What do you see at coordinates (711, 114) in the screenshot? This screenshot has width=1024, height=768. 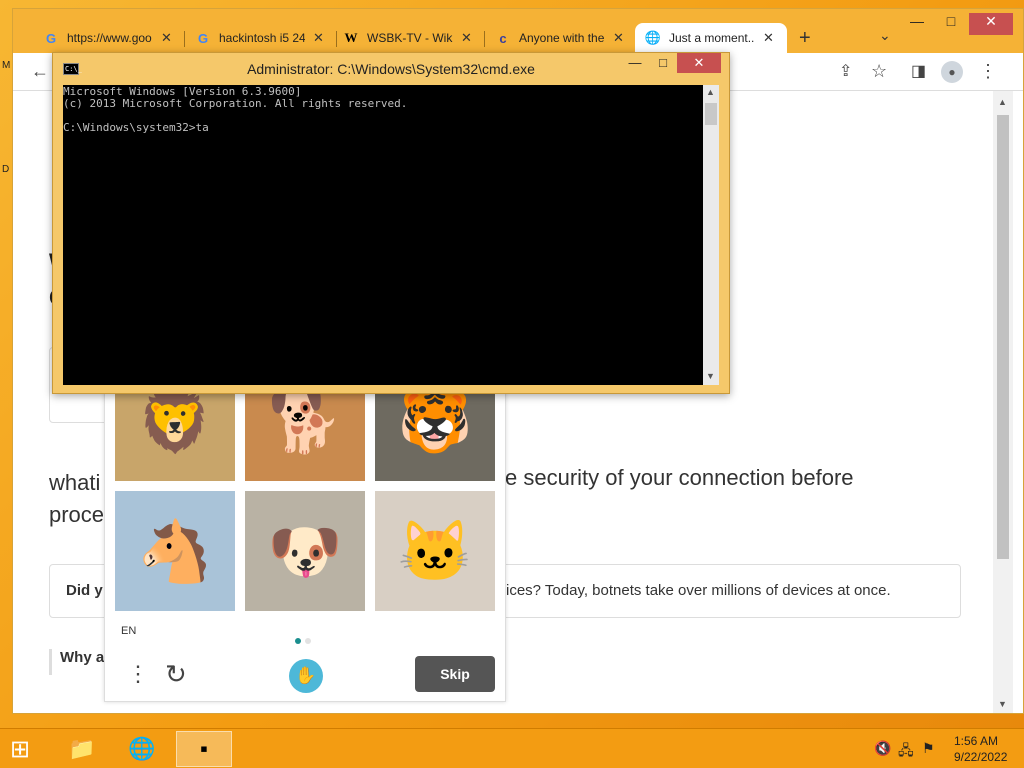 I see `cmd-scroll-thumb` at bounding box center [711, 114].